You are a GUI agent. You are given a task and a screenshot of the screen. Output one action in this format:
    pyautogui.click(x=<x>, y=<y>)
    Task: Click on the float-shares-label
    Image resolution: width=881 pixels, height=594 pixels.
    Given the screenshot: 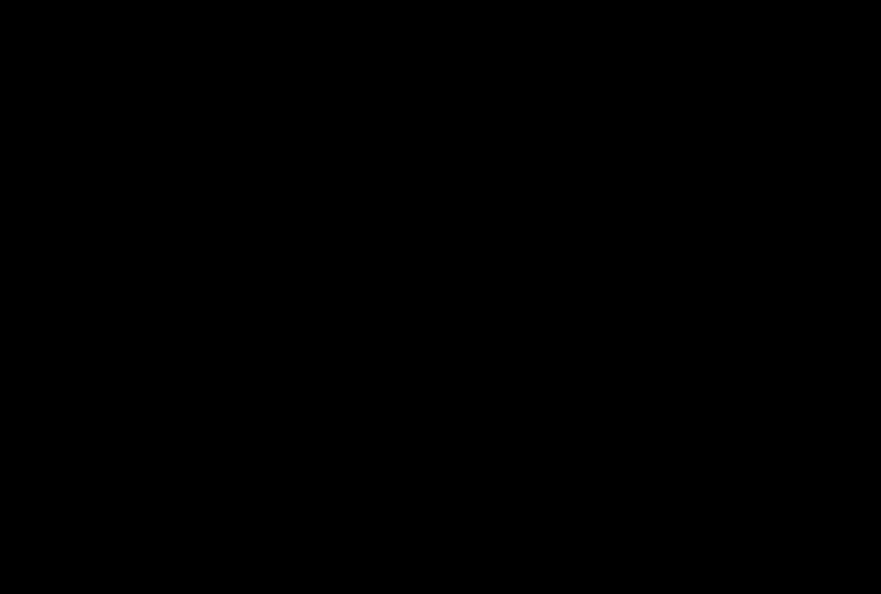 What is the action you would take?
    pyautogui.click(x=7, y=53)
    